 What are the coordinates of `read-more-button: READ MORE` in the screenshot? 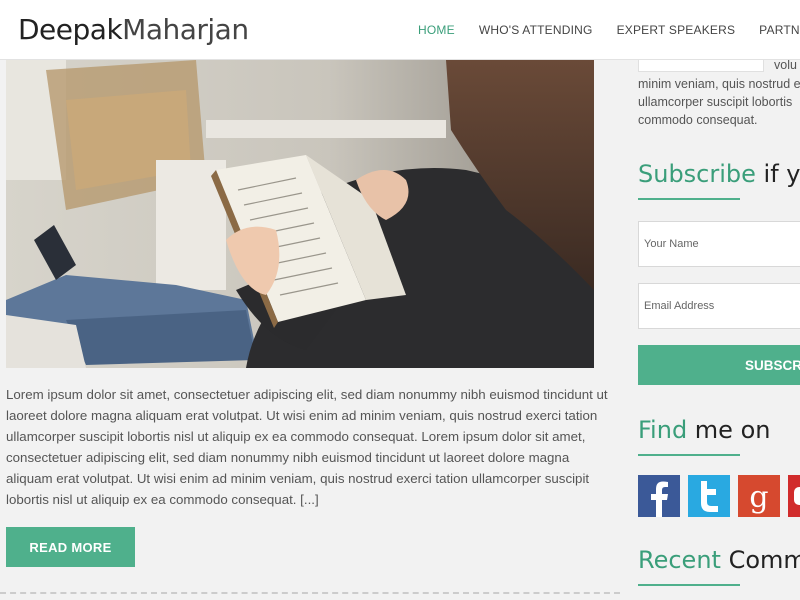 It's located at (70, 547).